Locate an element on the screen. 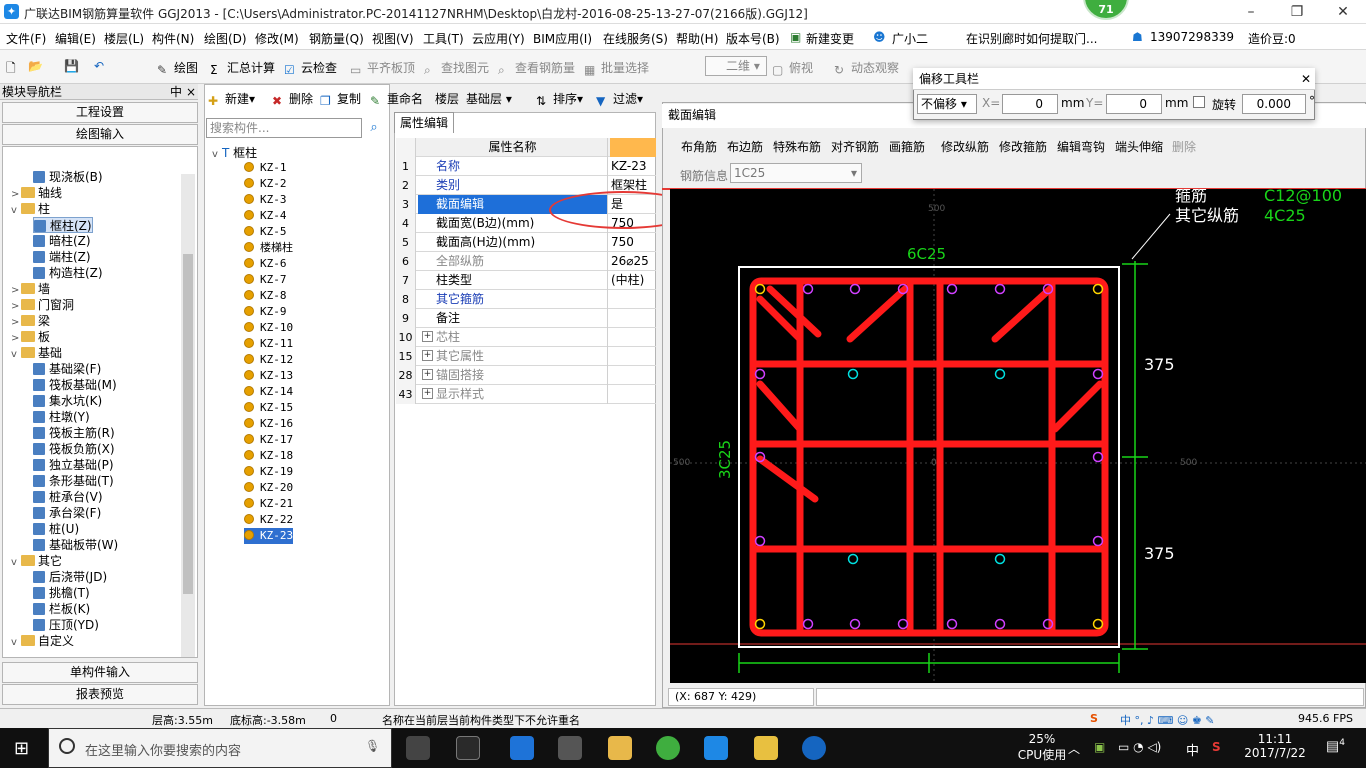 Image resolution: width=1366 pixels, height=768 pixels. tree-item: 压顶(YD) is located at coordinates (66, 625).